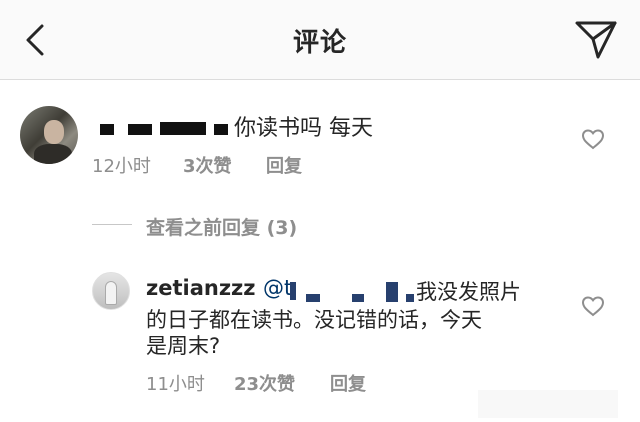 This screenshot has height=422, width=640. I want to click on page-title: 评论, so click(319, 43).